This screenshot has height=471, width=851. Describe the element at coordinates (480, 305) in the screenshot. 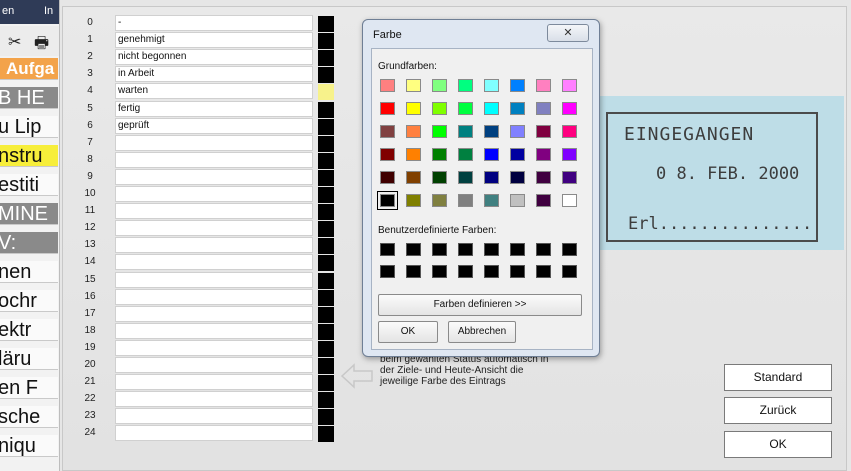

I see `define-colors-button: Farben definieren >>` at that location.